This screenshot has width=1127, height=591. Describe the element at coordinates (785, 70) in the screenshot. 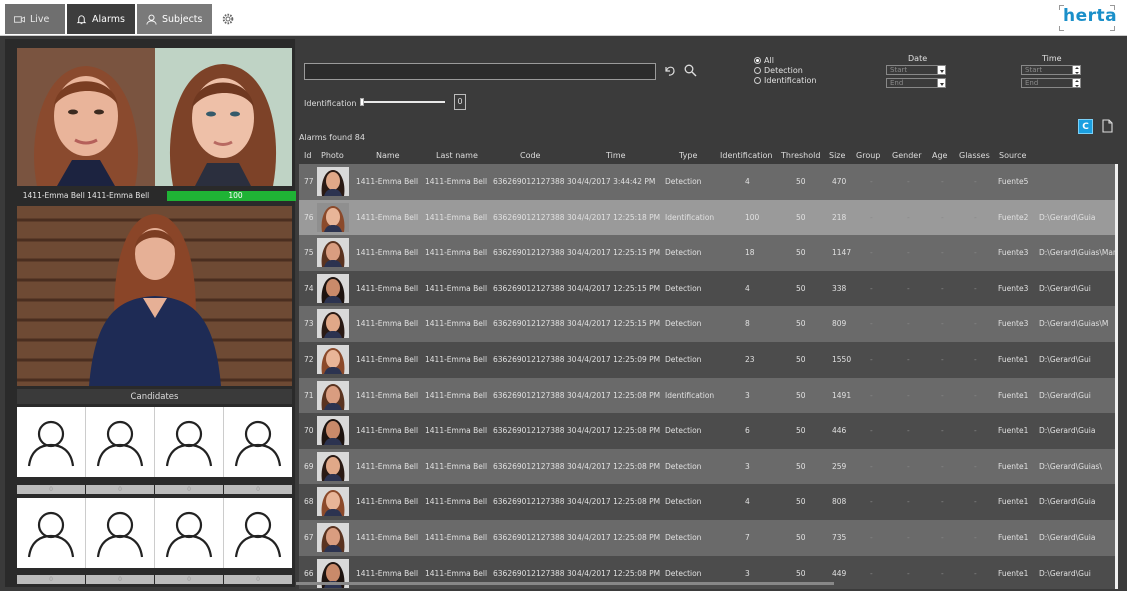

I see `filter-detection: Detection` at that location.